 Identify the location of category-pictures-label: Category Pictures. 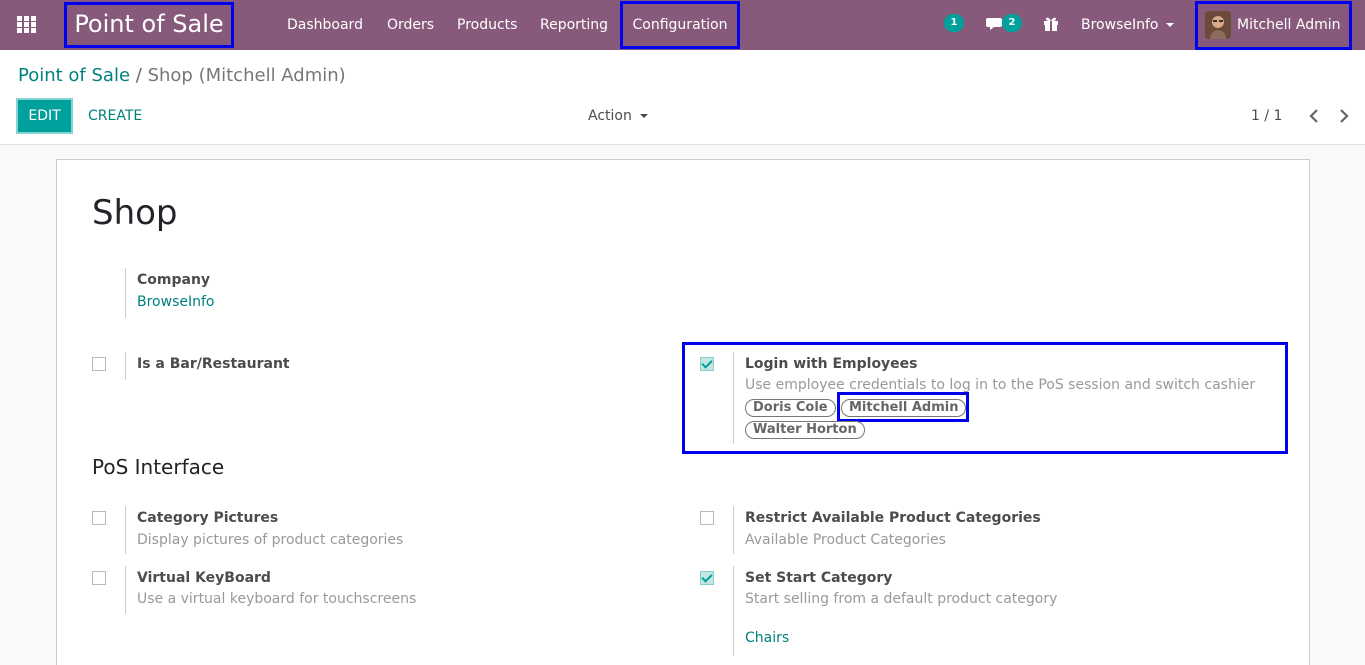
(208, 518).